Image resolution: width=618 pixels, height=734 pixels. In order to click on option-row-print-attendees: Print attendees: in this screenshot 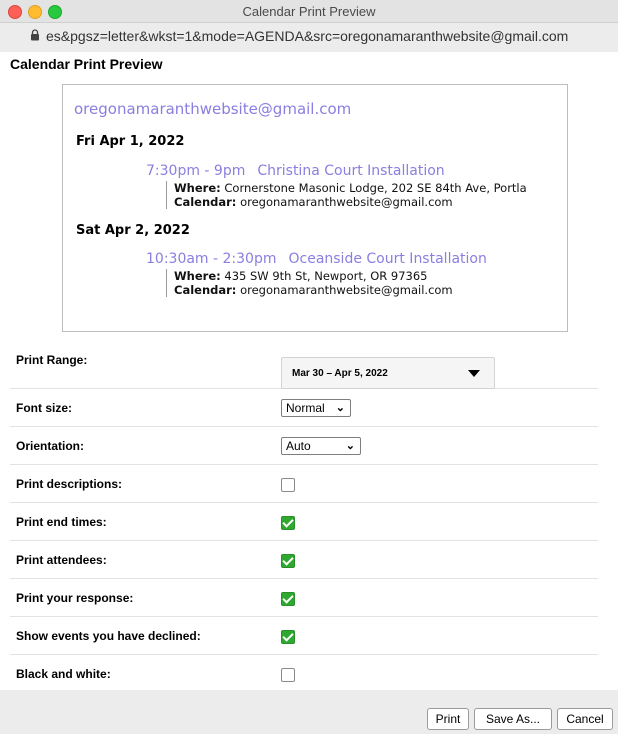, I will do `click(304, 560)`.